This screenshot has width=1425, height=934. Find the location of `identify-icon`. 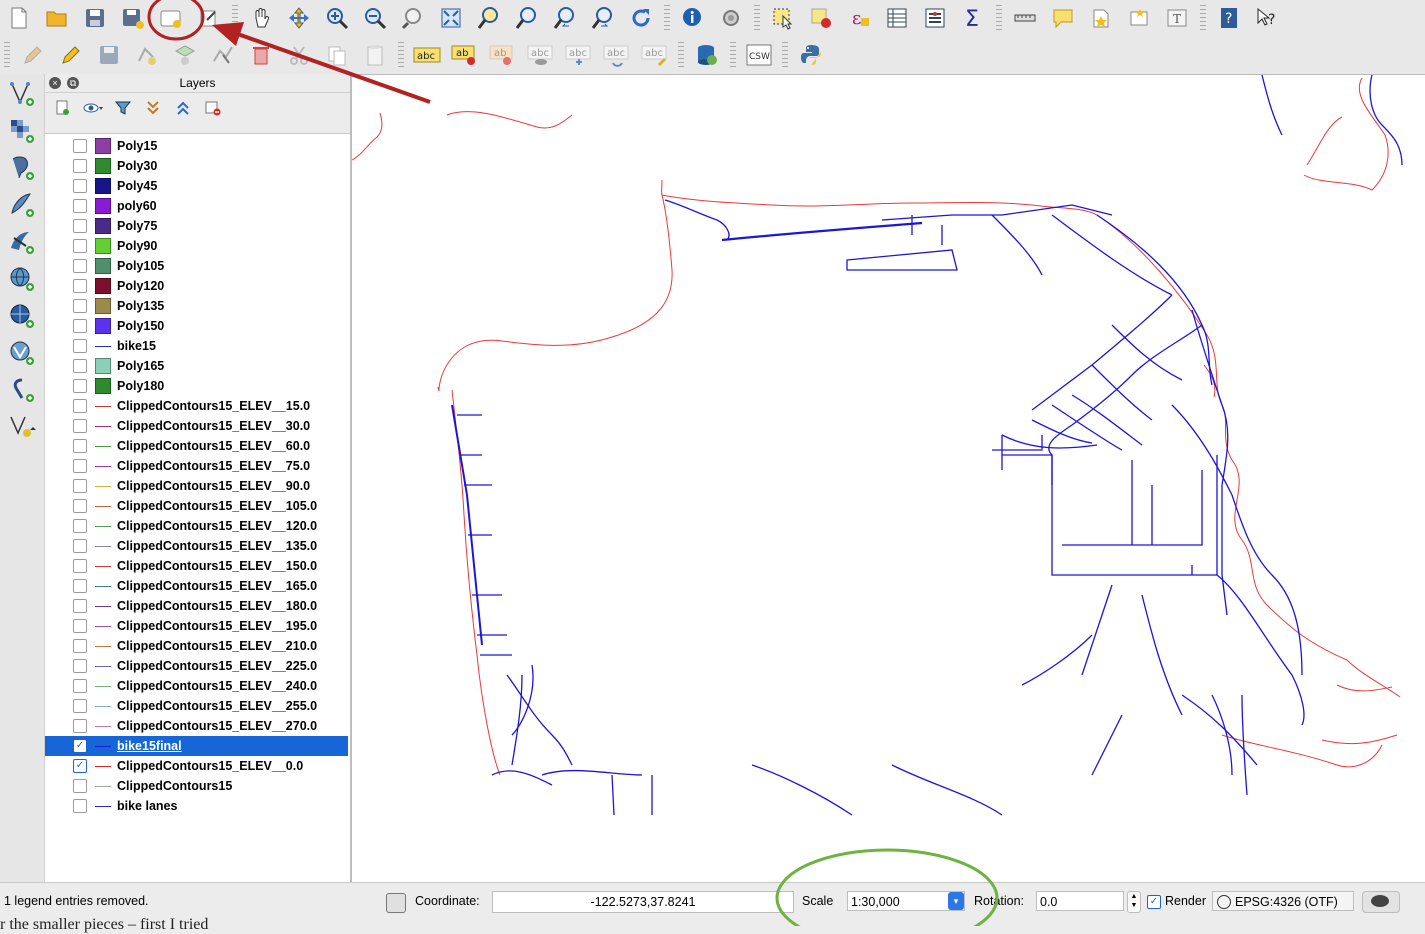

identify-icon is located at coordinates (693, 18).